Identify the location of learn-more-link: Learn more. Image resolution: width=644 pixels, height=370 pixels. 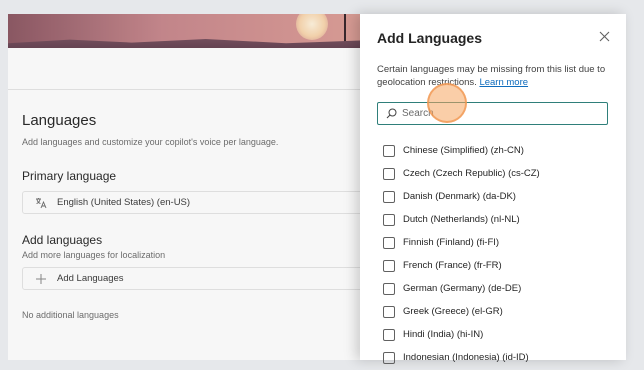
(503, 82).